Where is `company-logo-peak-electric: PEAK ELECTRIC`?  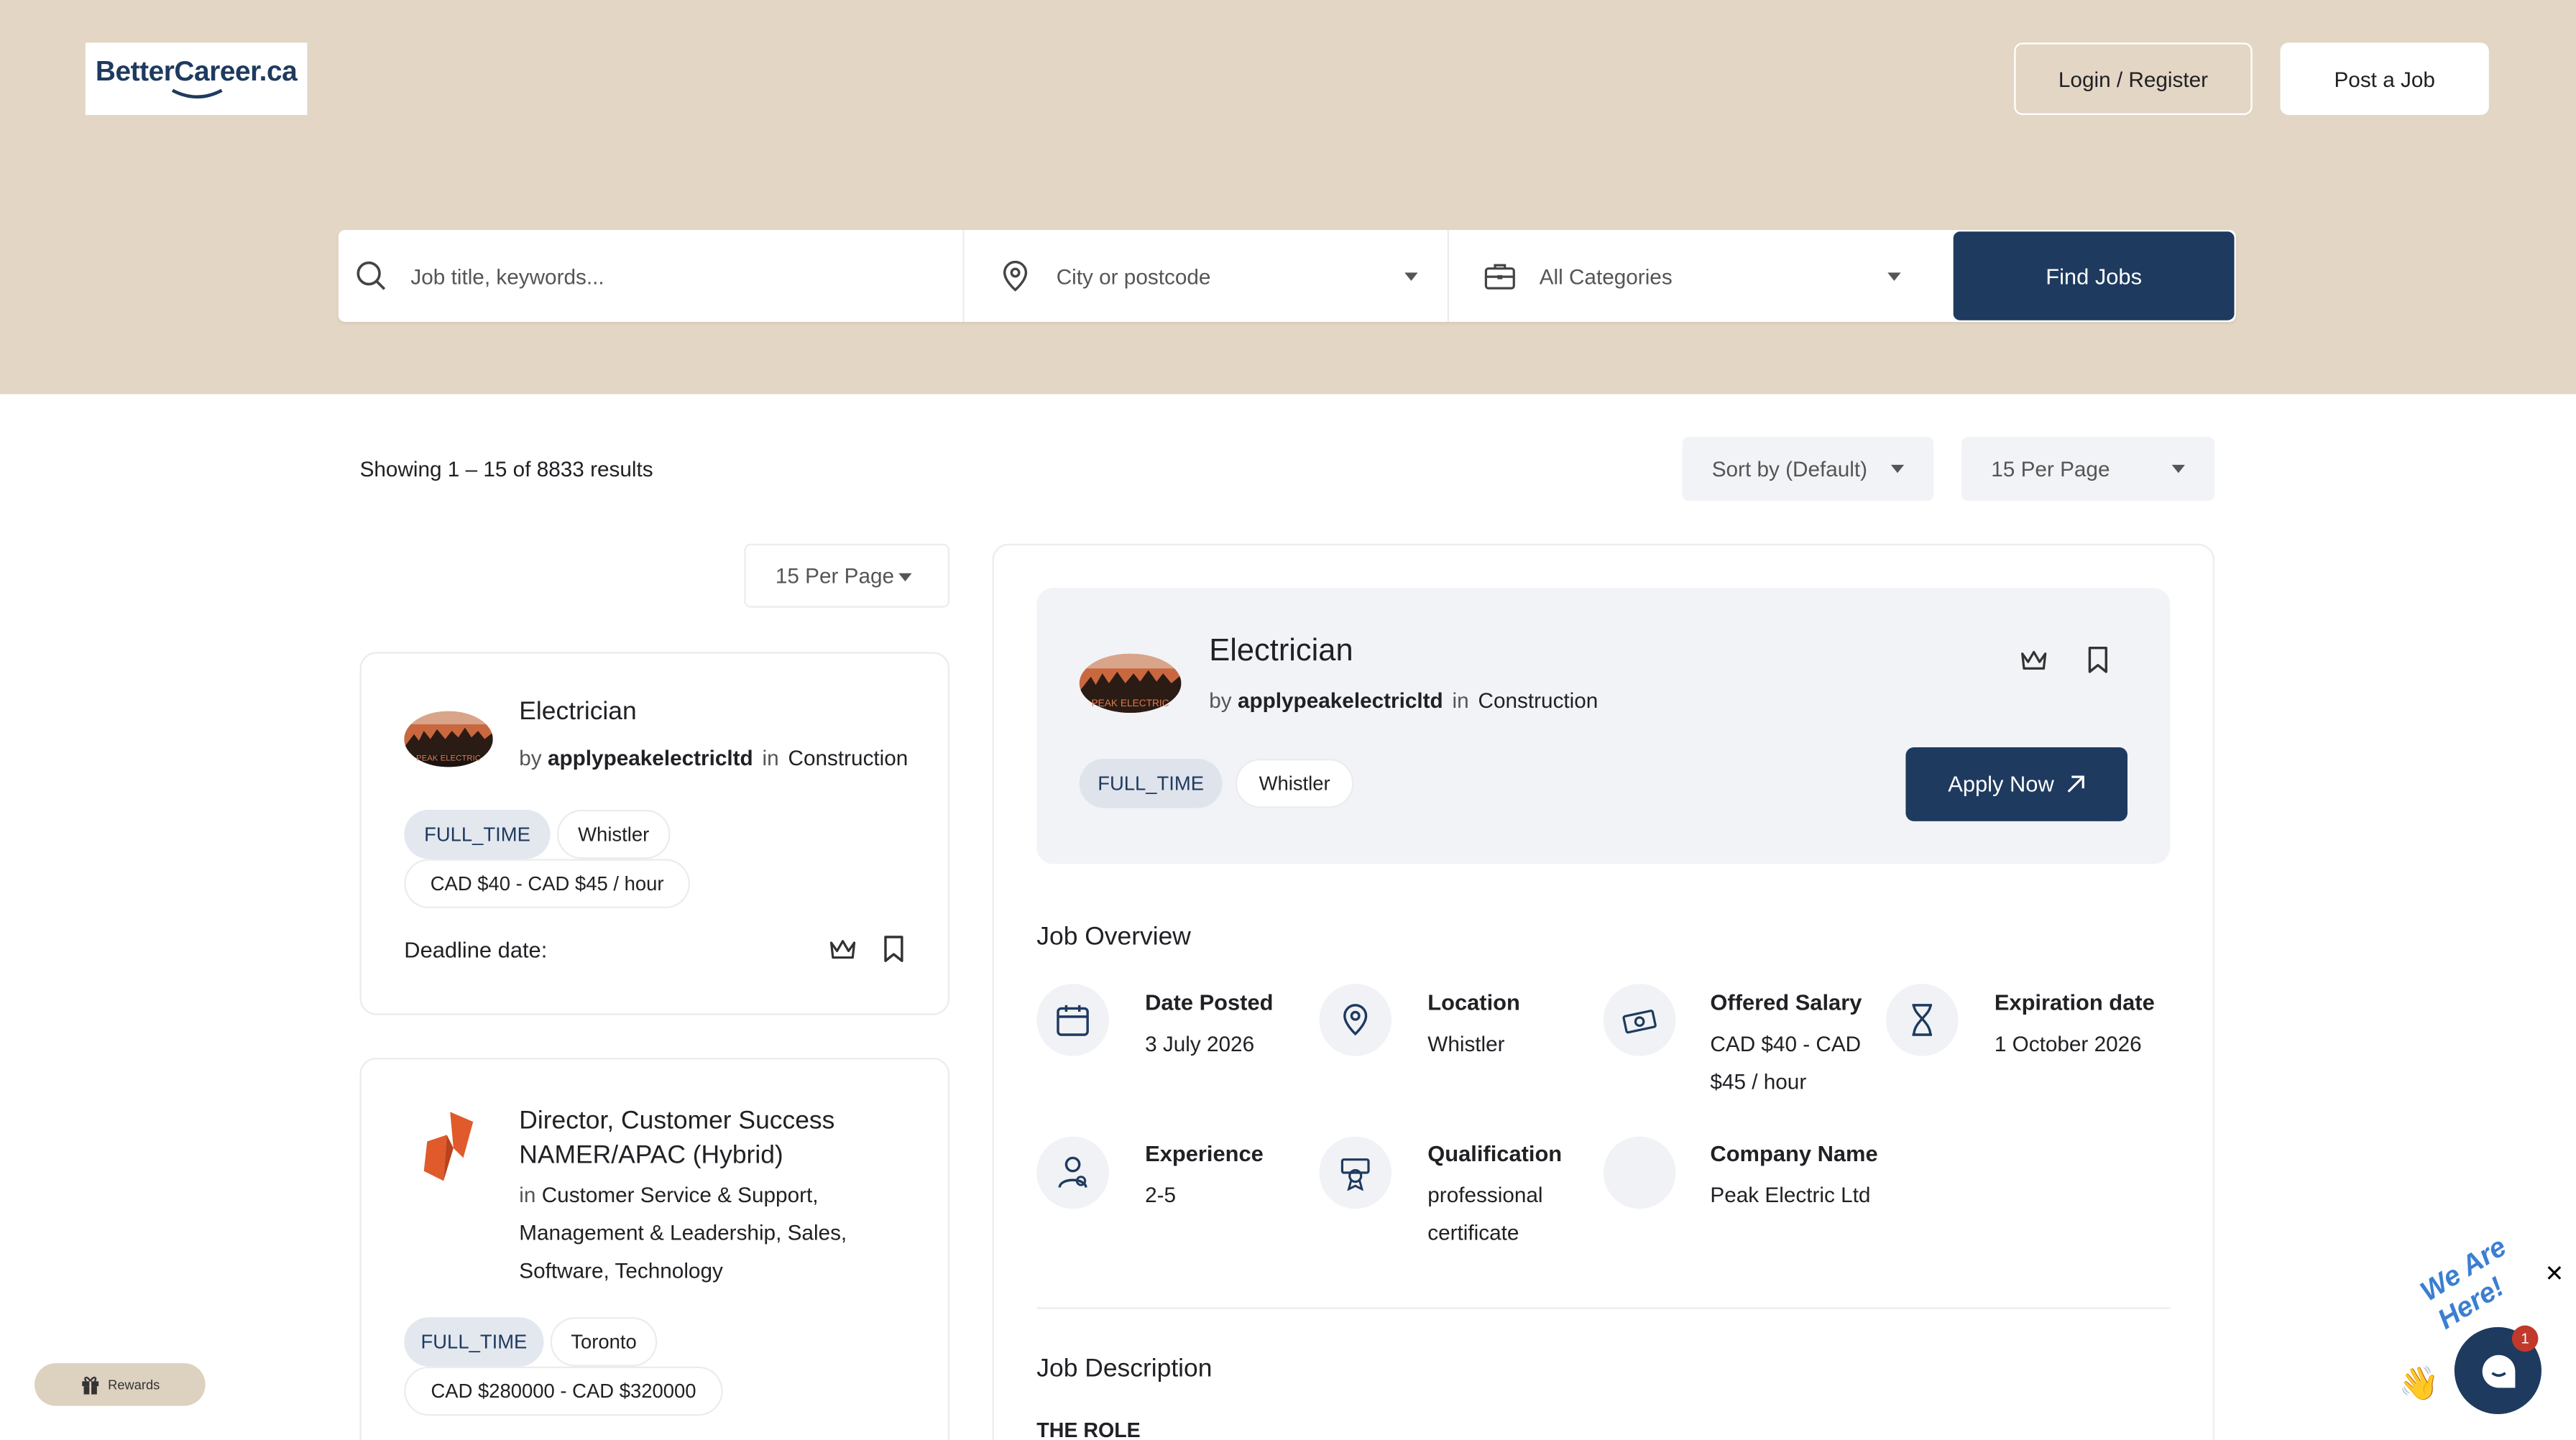
company-logo-peak-electric: PEAK ELECTRIC is located at coordinates (448, 739).